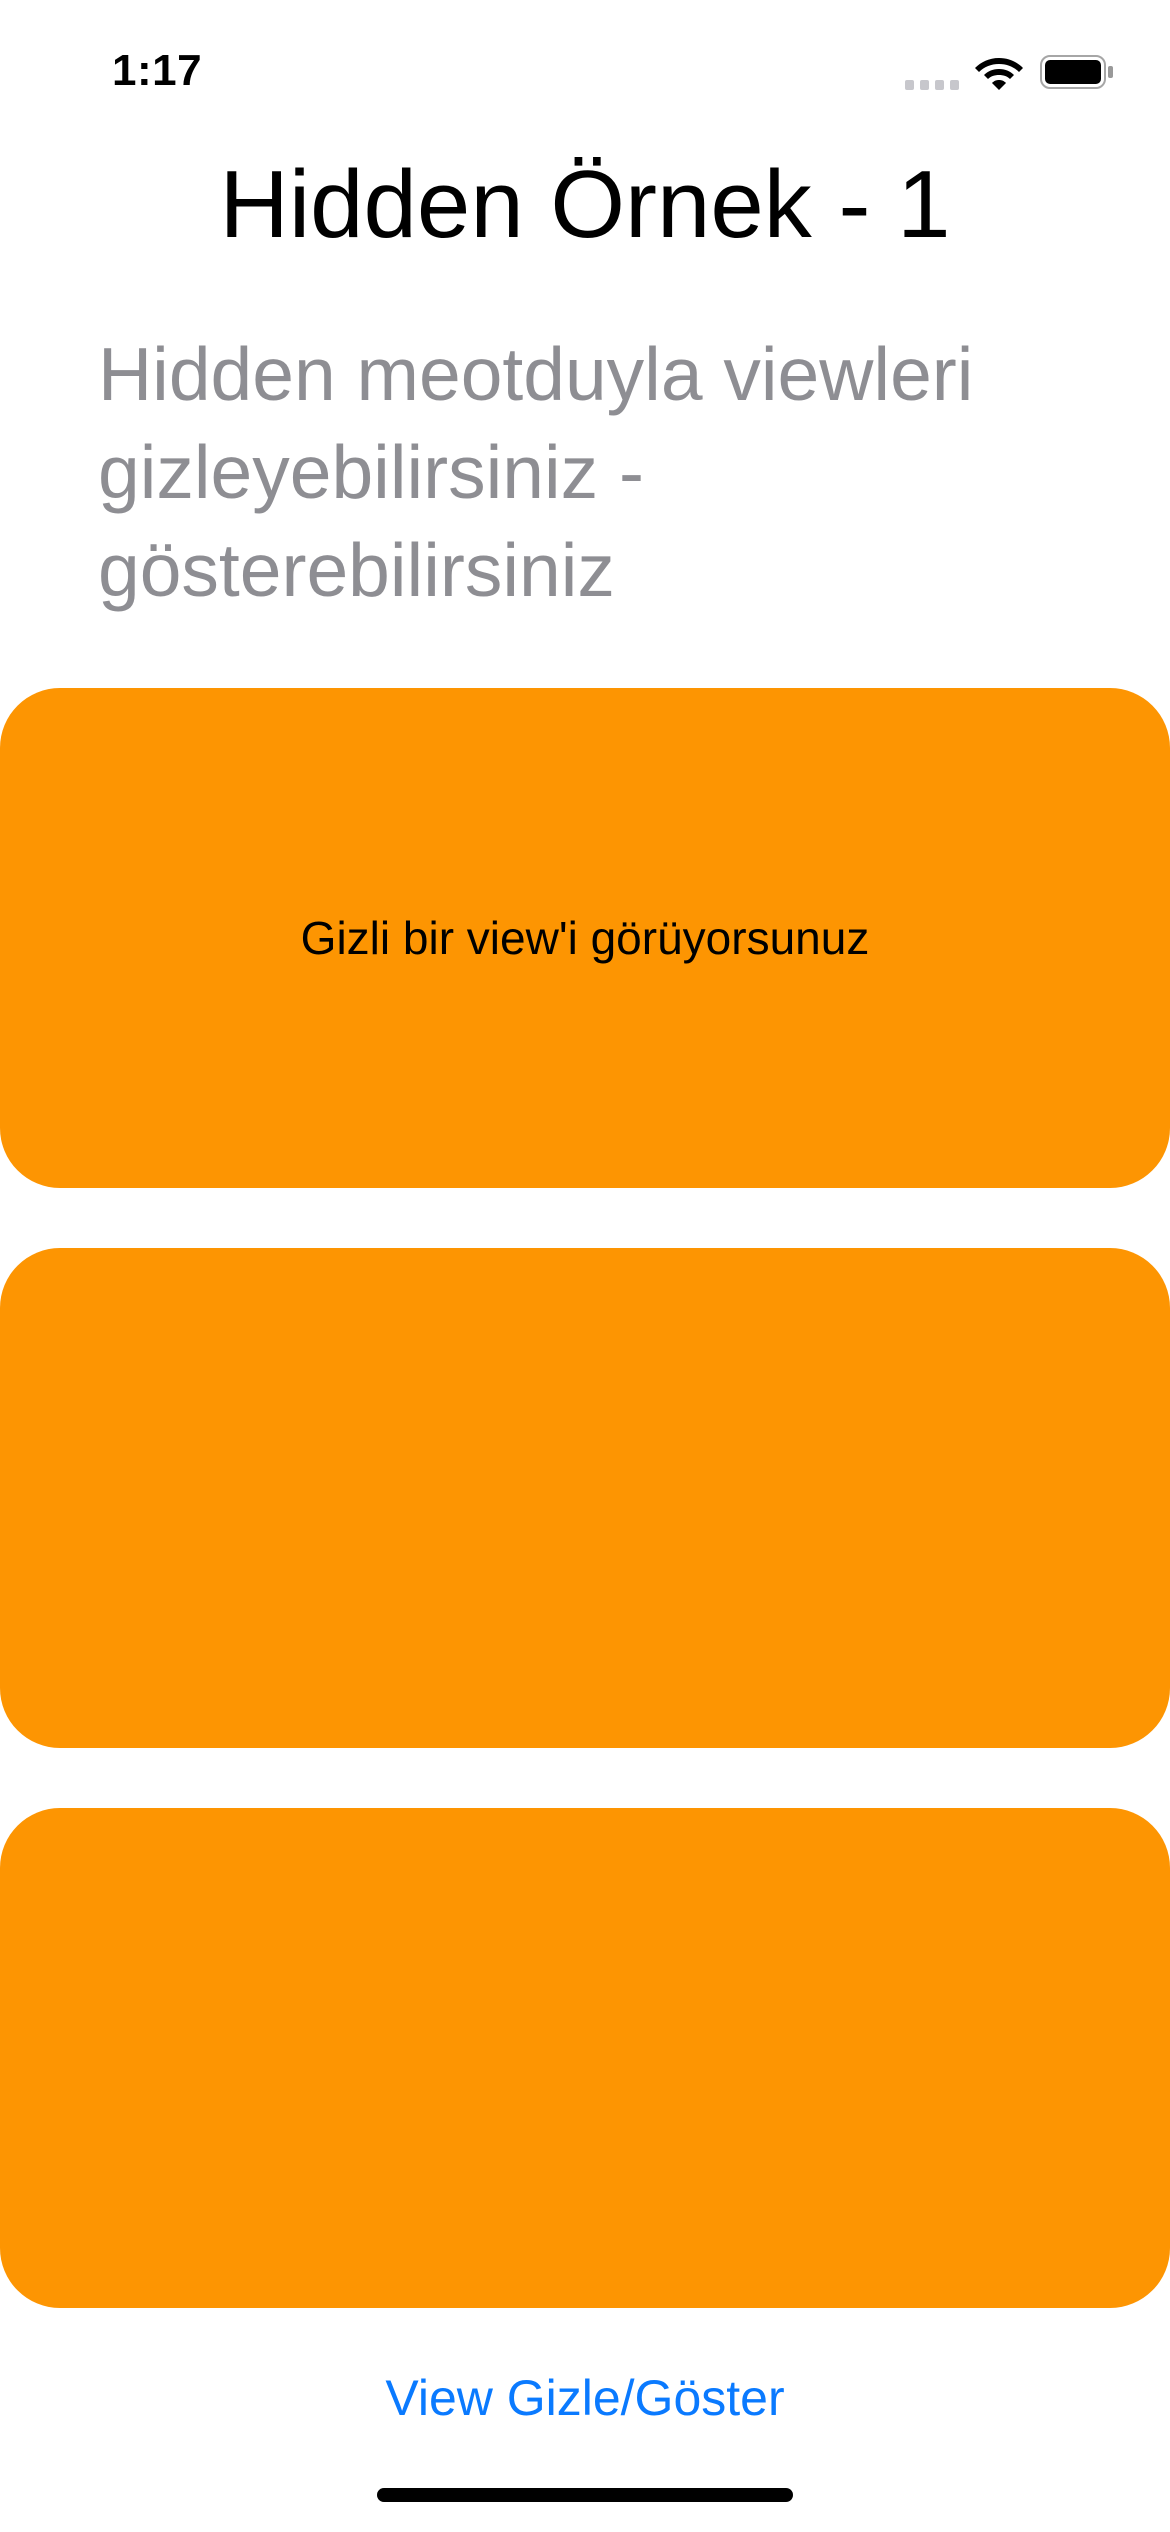 This screenshot has width=1170, height=2532. What do you see at coordinates (585, 2398) in the screenshot?
I see `toggle-view-button: View Gizle/Göster` at bounding box center [585, 2398].